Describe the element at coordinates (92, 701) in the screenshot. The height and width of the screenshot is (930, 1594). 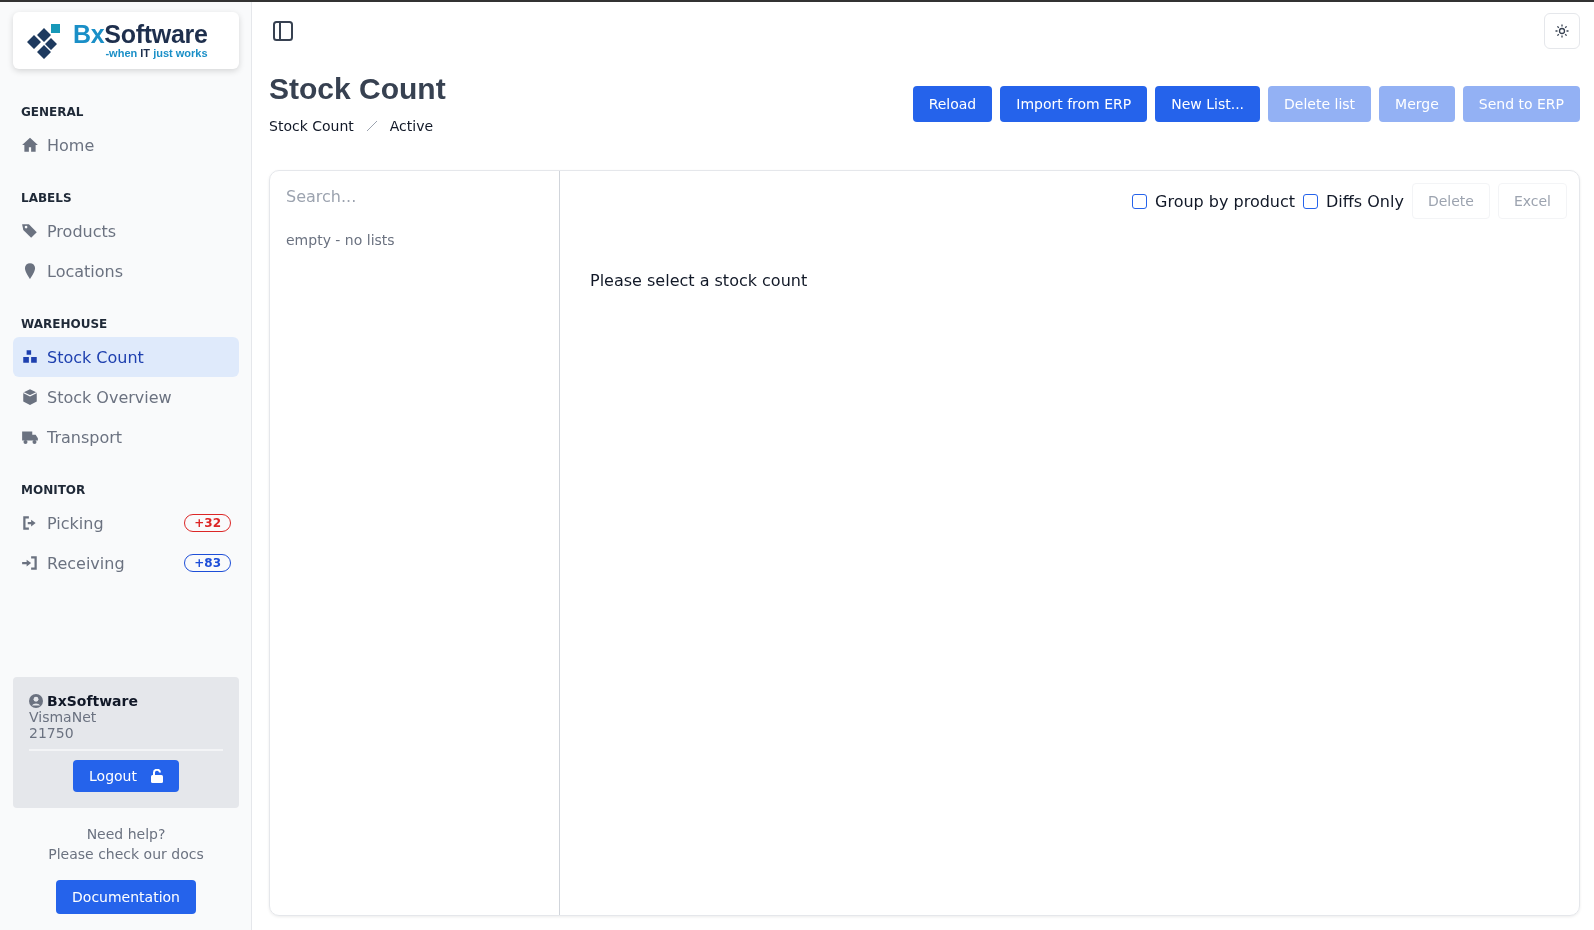
I see `account-name: BxSoftware` at that location.